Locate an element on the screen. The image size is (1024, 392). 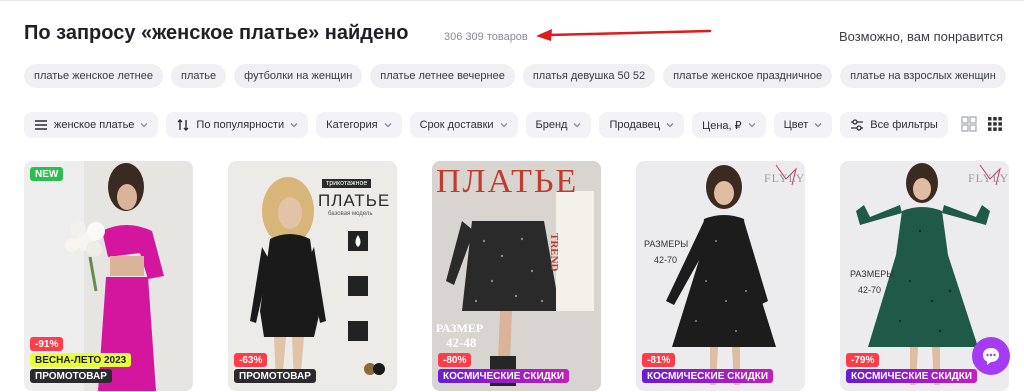
discount-badge: -81% is located at coordinates (659, 360).